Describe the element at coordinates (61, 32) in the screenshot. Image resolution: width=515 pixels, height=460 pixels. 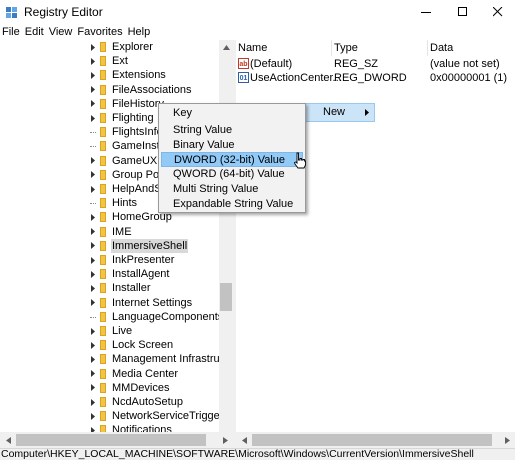
I see `menu-view: View` at that location.